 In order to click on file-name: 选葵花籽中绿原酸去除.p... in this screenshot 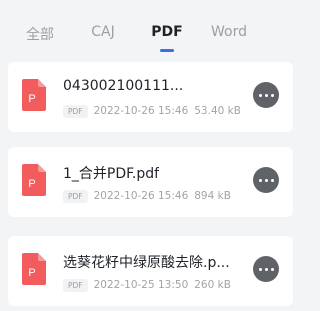, I will do `click(146, 263)`.